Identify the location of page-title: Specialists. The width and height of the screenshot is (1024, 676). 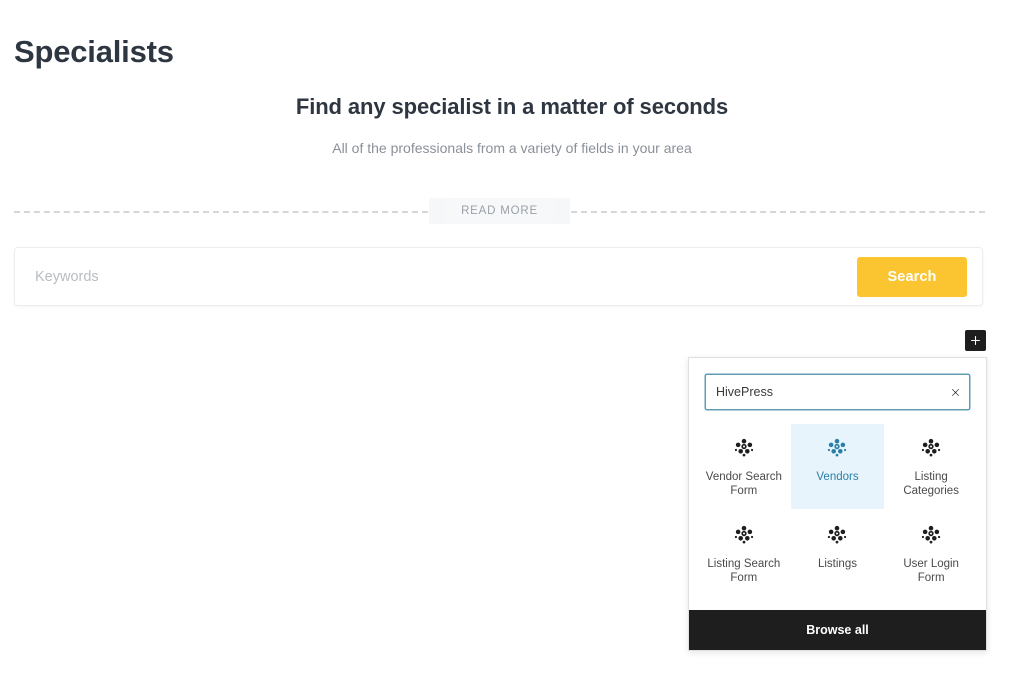
(94, 51).